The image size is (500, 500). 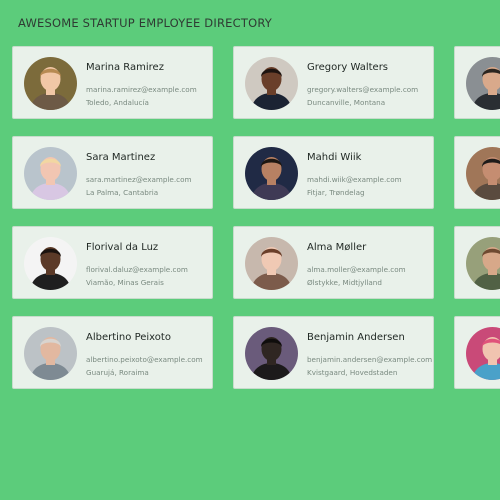 I want to click on employee-location: Fitjar, Trøndelag, so click(x=336, y=192).